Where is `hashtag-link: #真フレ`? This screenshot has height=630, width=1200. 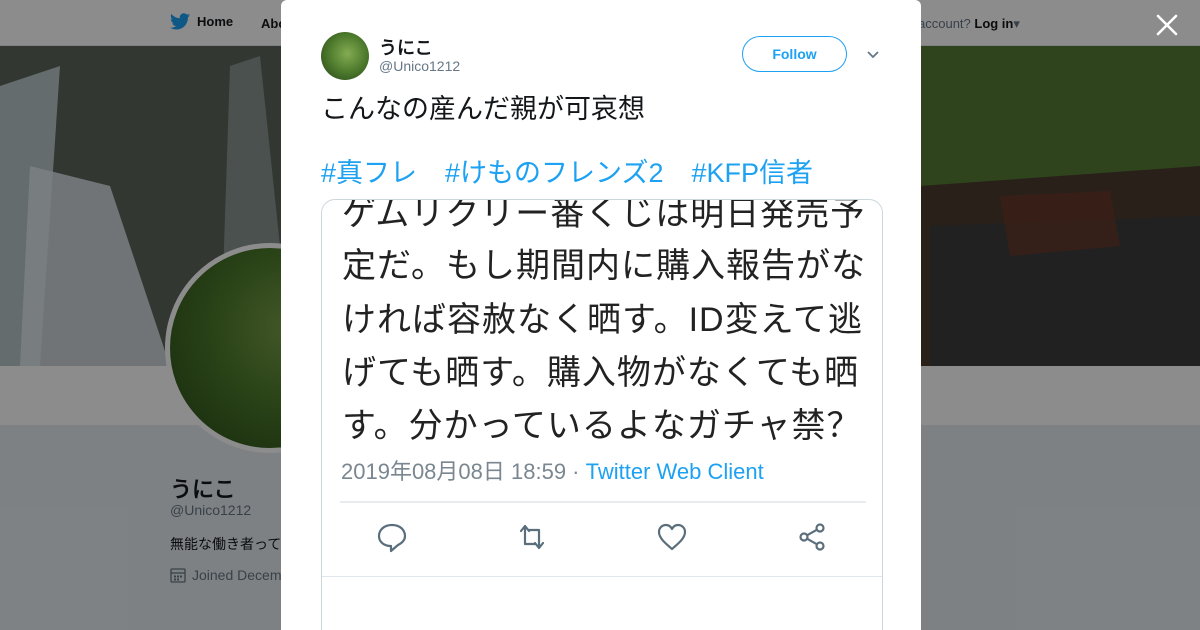 hashtag-link: #真フレ is located at coordinates (369, 173).